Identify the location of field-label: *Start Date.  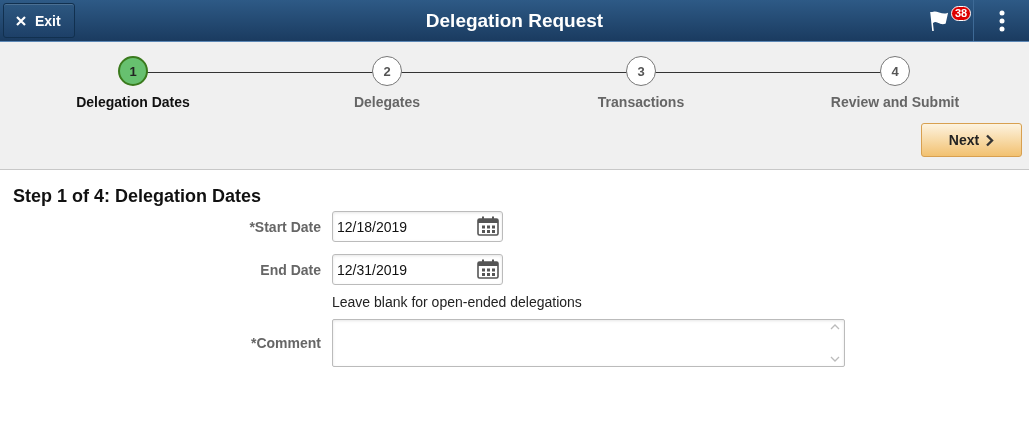
(285, 226).